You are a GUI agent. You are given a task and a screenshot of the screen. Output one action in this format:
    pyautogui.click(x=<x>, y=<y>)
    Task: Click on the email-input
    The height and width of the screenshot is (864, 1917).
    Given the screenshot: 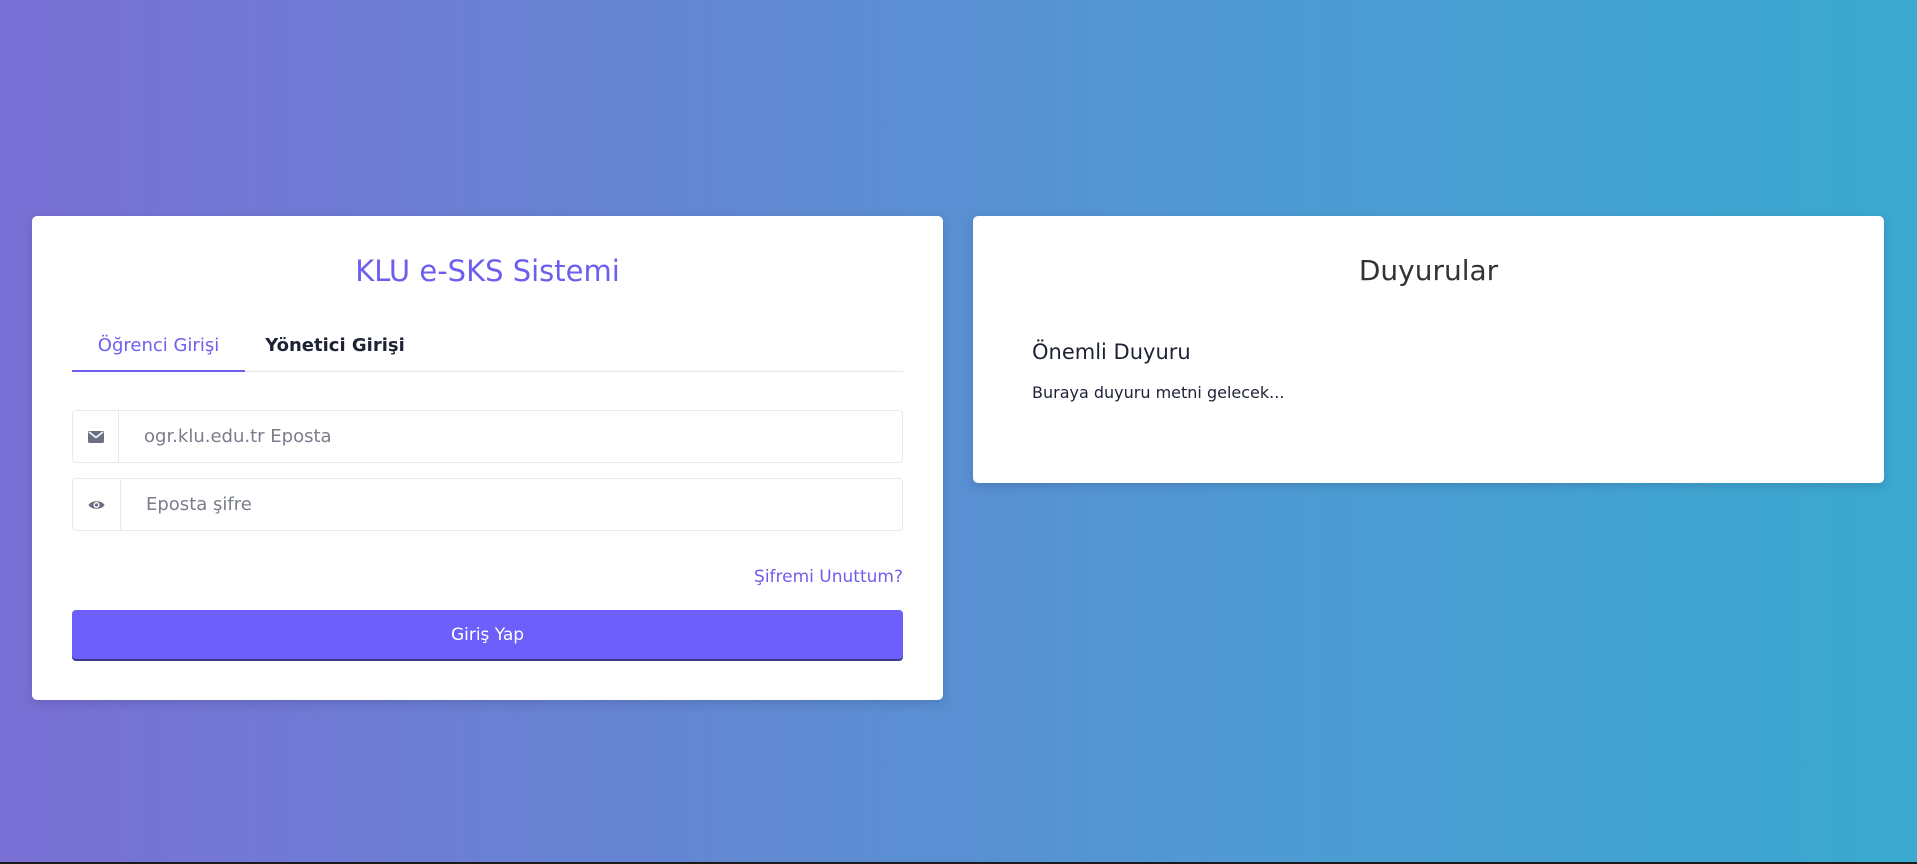 What is the action you would take?
    pyautogui.click(x=510, y=436)
    